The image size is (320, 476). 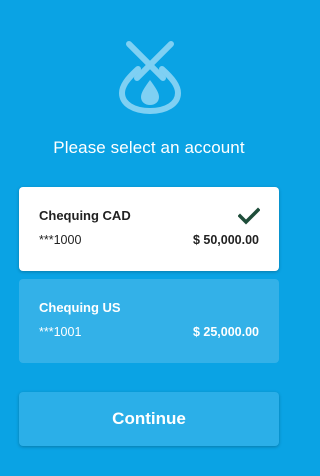 I want to click on app-logo-icon, so click(x=150, y=76).